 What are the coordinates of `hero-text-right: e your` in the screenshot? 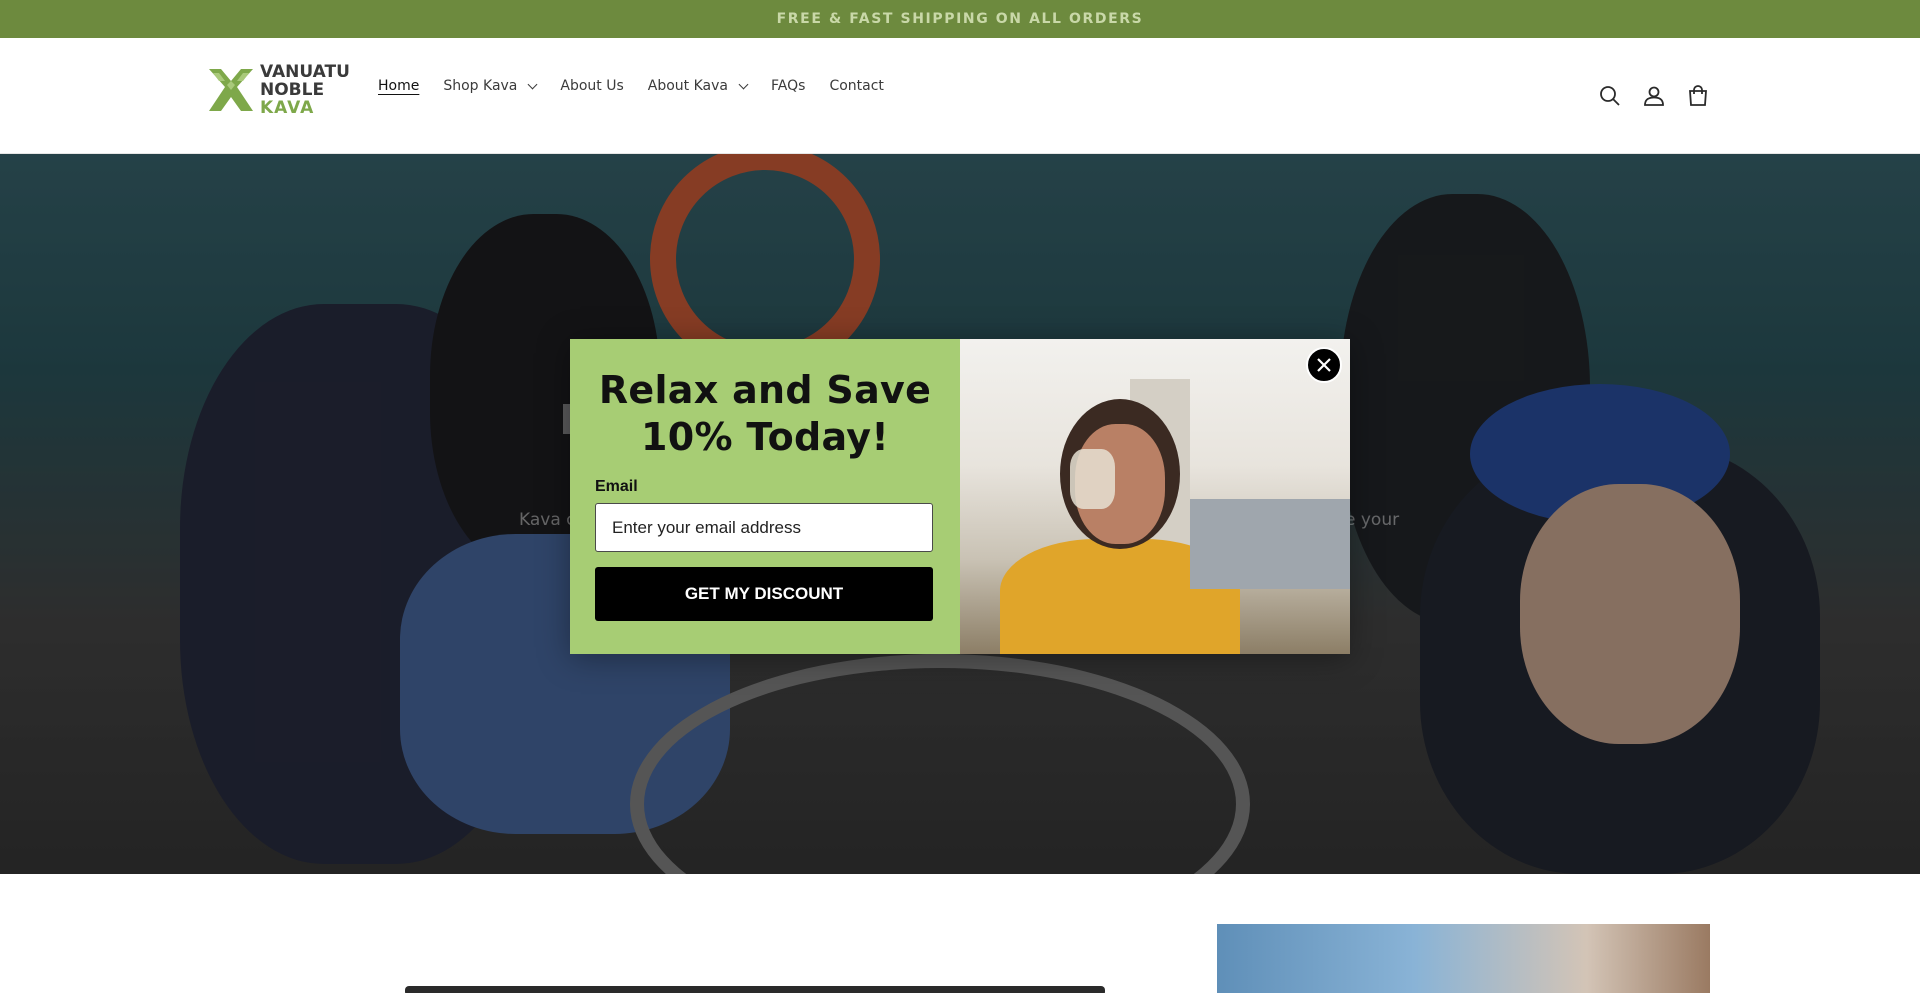 It's located at (1372, 520).